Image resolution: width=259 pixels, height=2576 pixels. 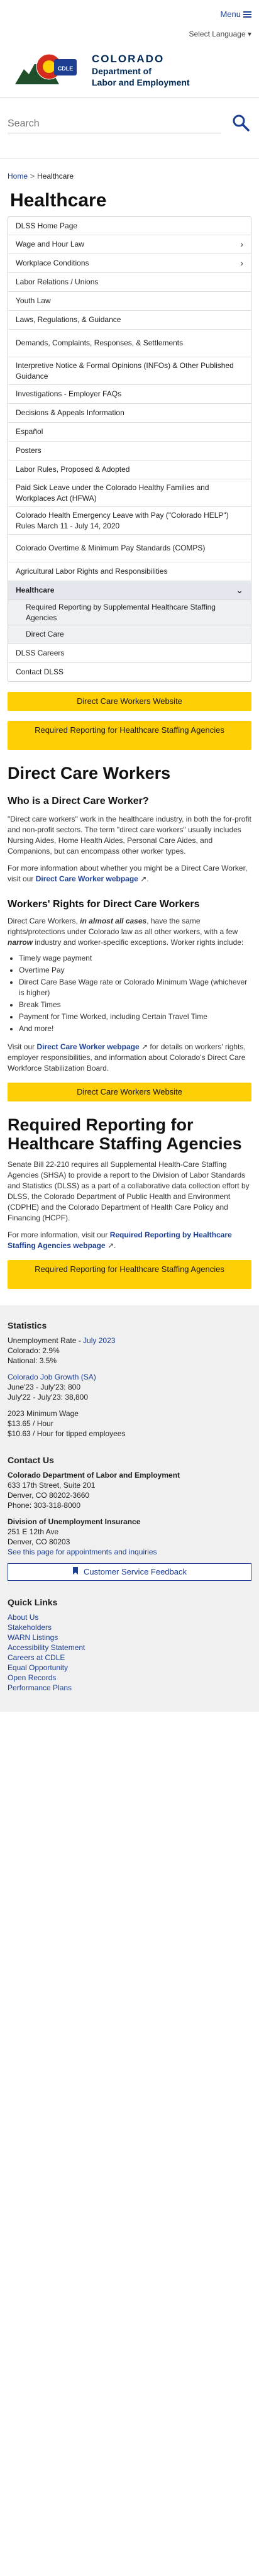 What do you see at coordinates (62, 1340) in the screenshot?
I see `unemployment-rate: Unemployment Rate - July 2023` at bounding box center [62, 1340].